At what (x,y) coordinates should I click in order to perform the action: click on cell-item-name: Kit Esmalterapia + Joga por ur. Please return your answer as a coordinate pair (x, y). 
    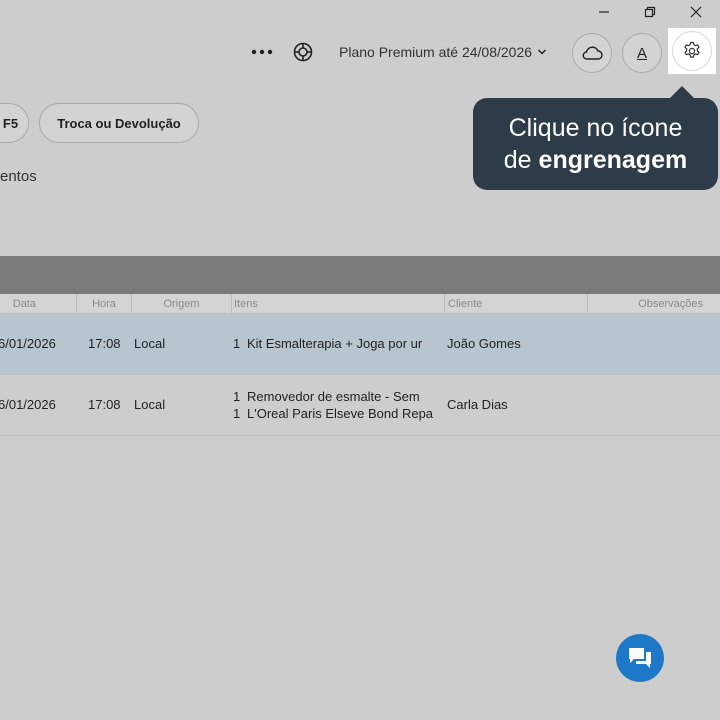
    Looking at the image, I should click on (335, 343).